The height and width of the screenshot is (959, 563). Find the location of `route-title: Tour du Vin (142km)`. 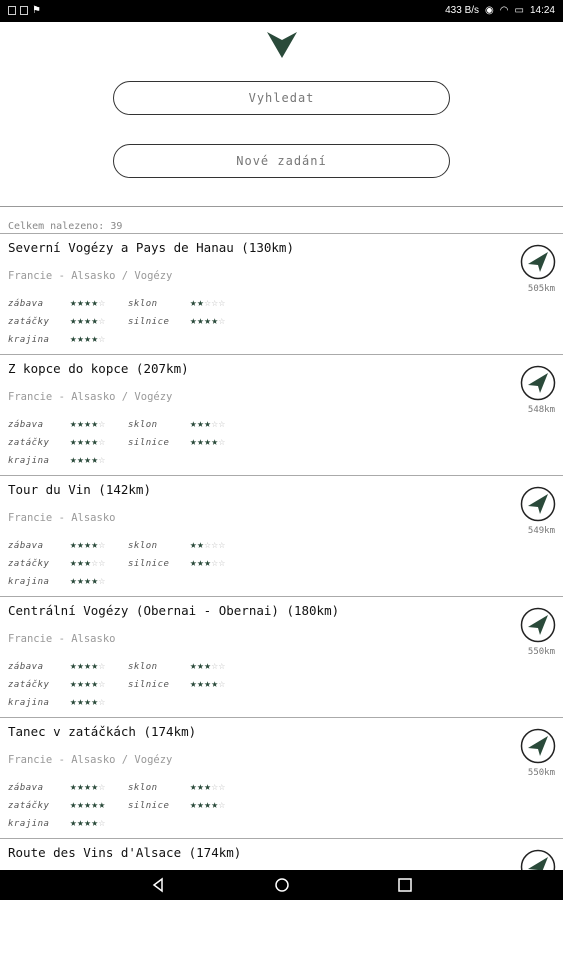

route-title: Tour du Vin (142km) is located at coordinates (79, 489).